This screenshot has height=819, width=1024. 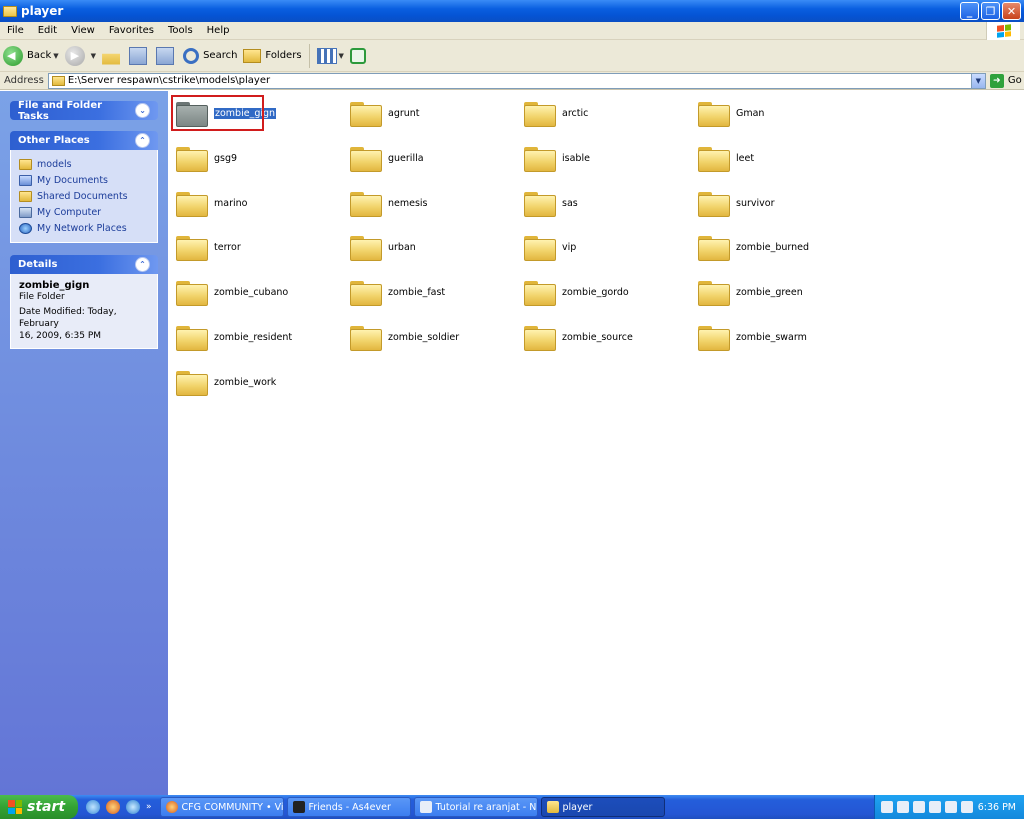 I want to click on search-icon, so click(x=935, y=807).